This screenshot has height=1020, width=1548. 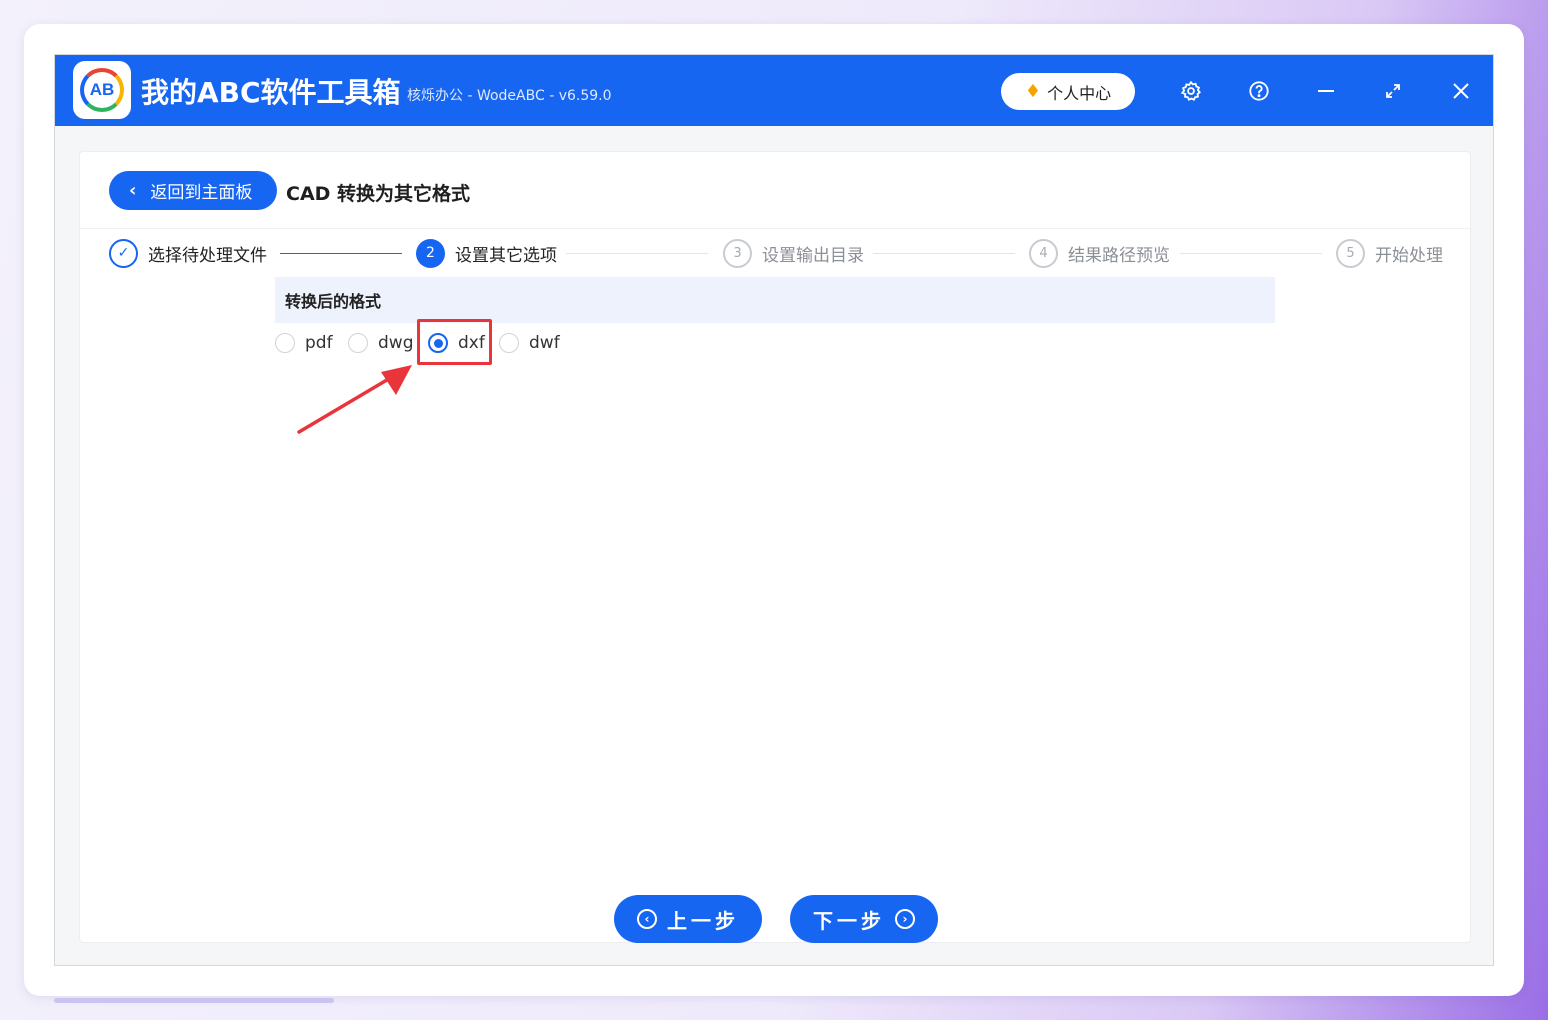 What do you see at coordinates (544, 343) in the screenshot?
I see `radio-label: dwf` at bounding box center [544, 343].